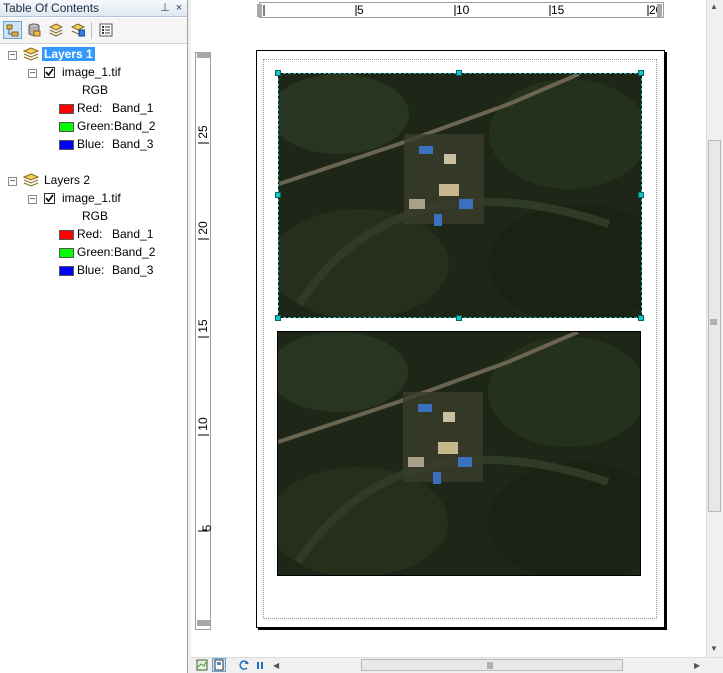  I want to click on close-icon: ×, so click(179, 8).